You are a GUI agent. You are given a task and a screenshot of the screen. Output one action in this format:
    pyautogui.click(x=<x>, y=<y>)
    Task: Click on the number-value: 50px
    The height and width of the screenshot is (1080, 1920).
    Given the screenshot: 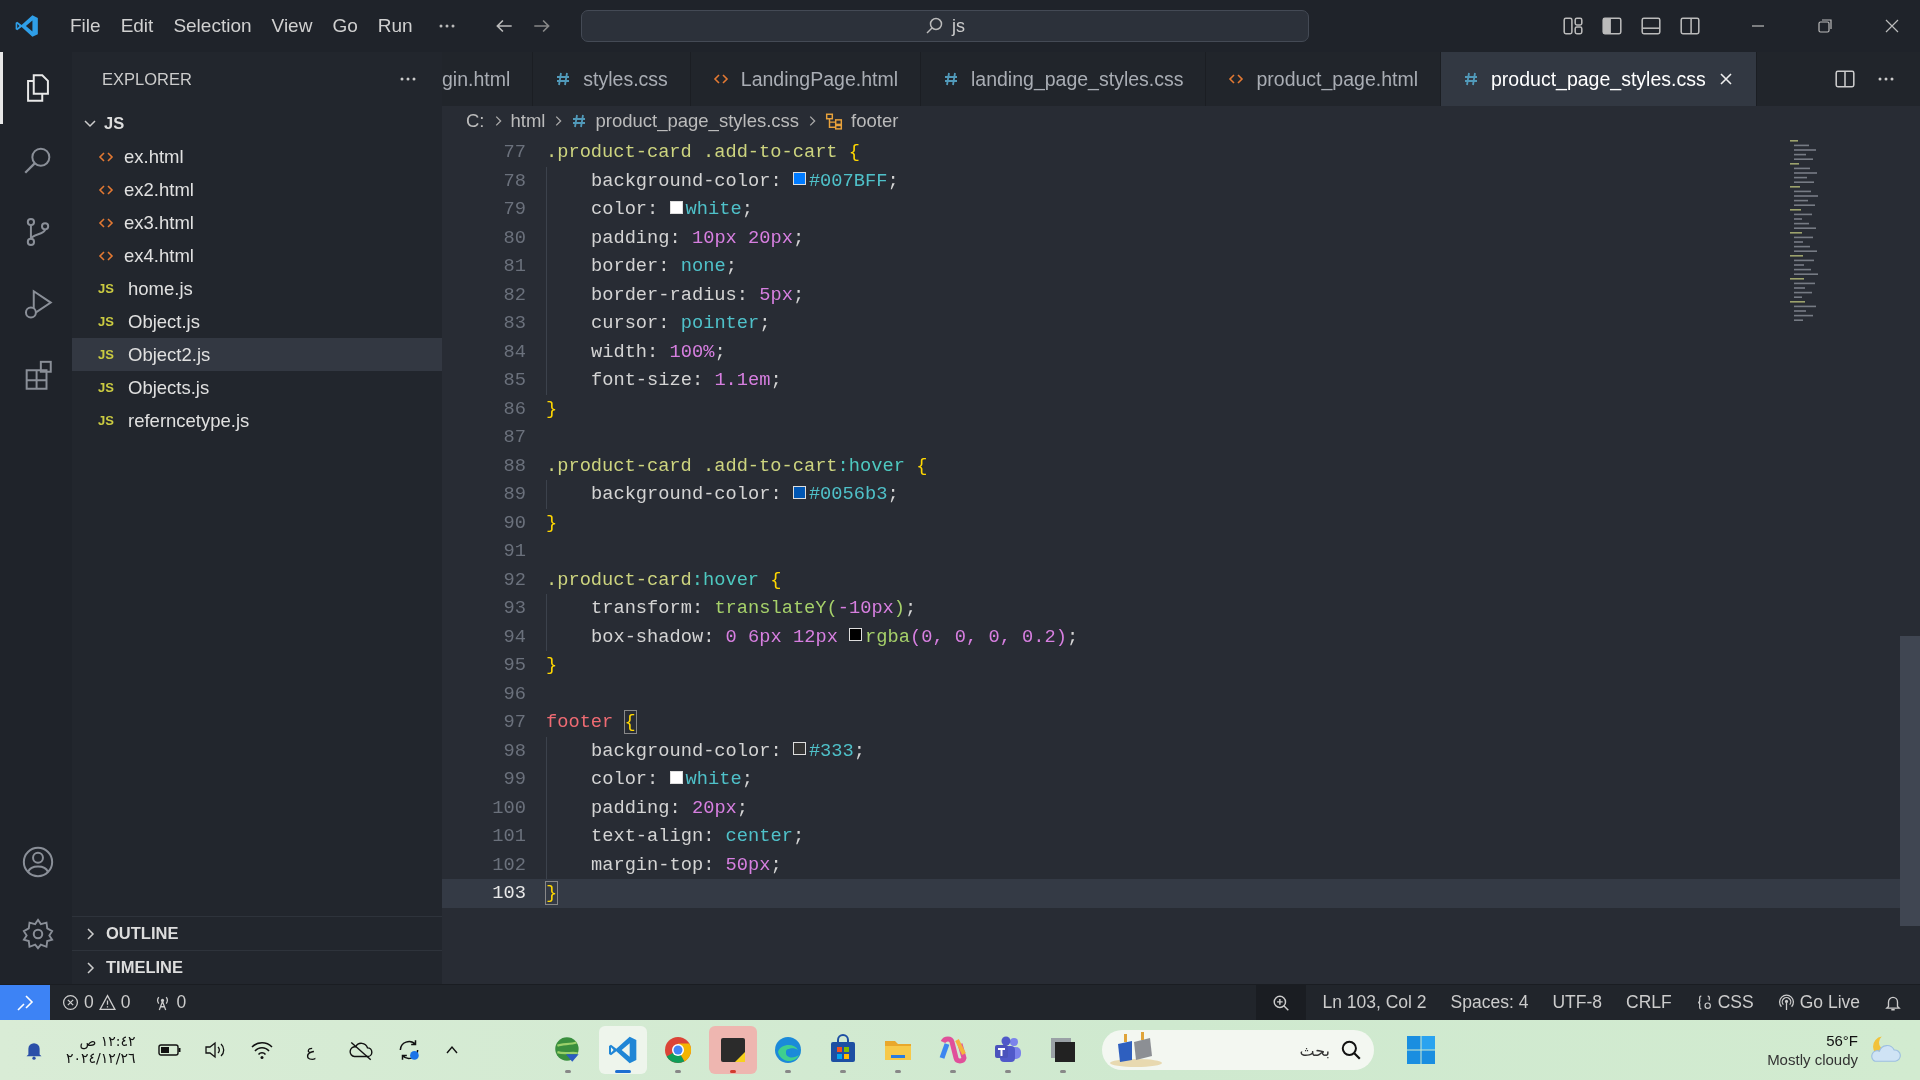 What is the action you would take?
    pyautogui.click(x=748, y=864)
    